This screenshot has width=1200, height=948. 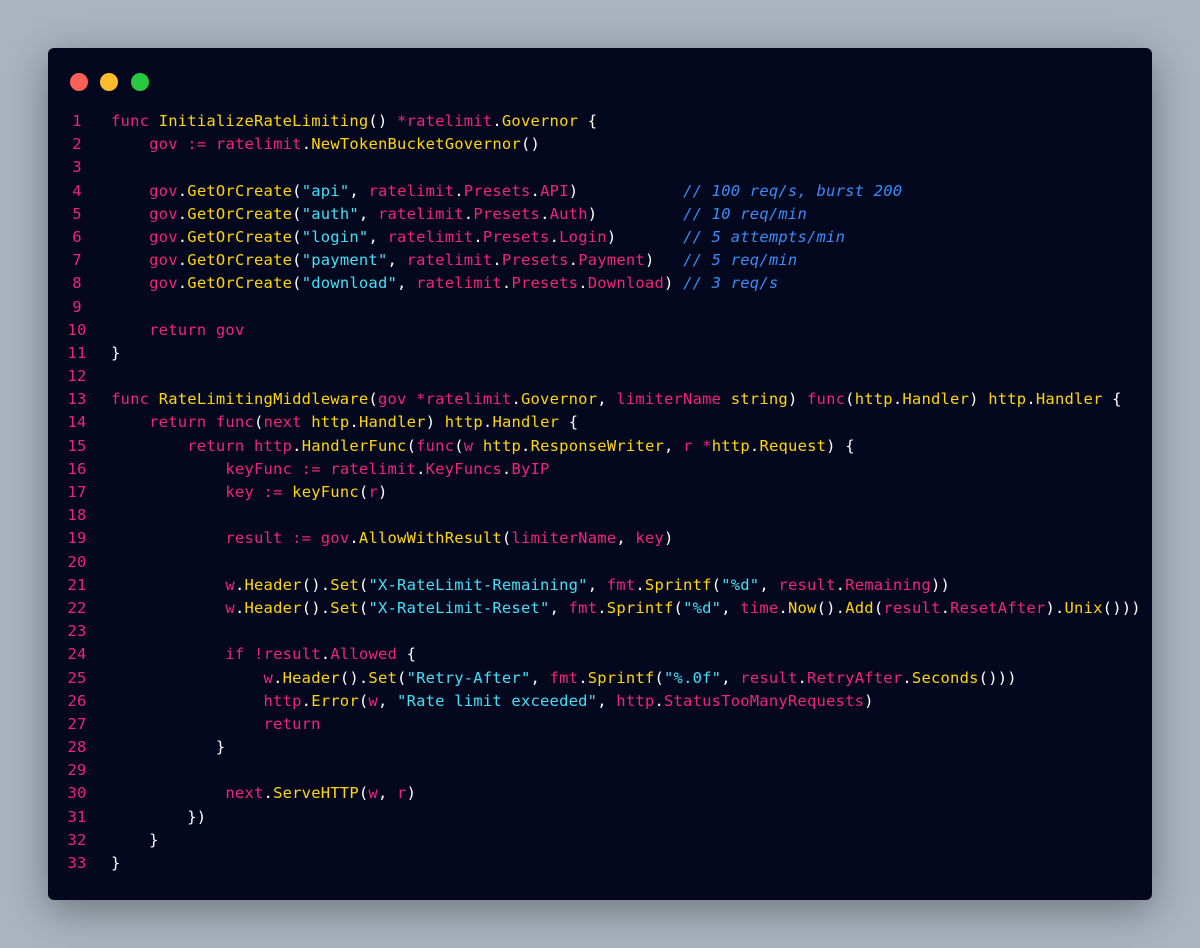 What do you see at coordinates (77, 144) in the screenshot?
I see `line-number: 2` at bounding box center [77, 144].